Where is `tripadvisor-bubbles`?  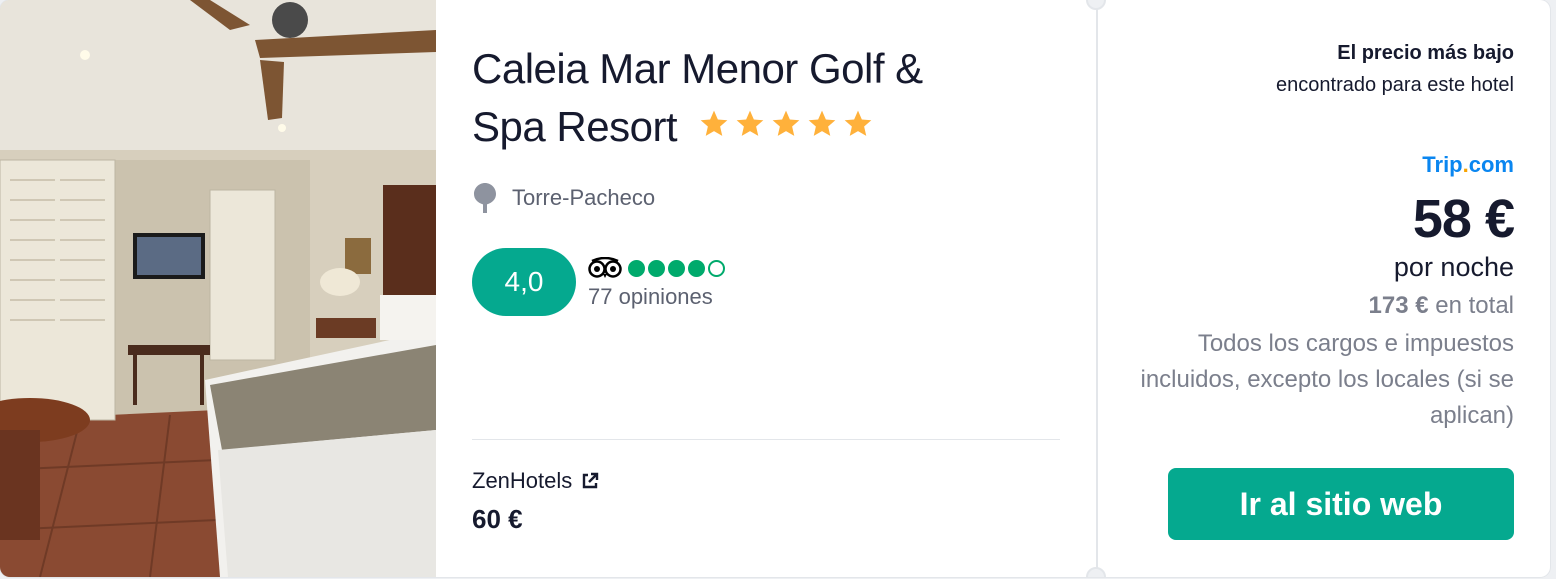
tripadvisor-bubbles is located at coordinates (676, 268).